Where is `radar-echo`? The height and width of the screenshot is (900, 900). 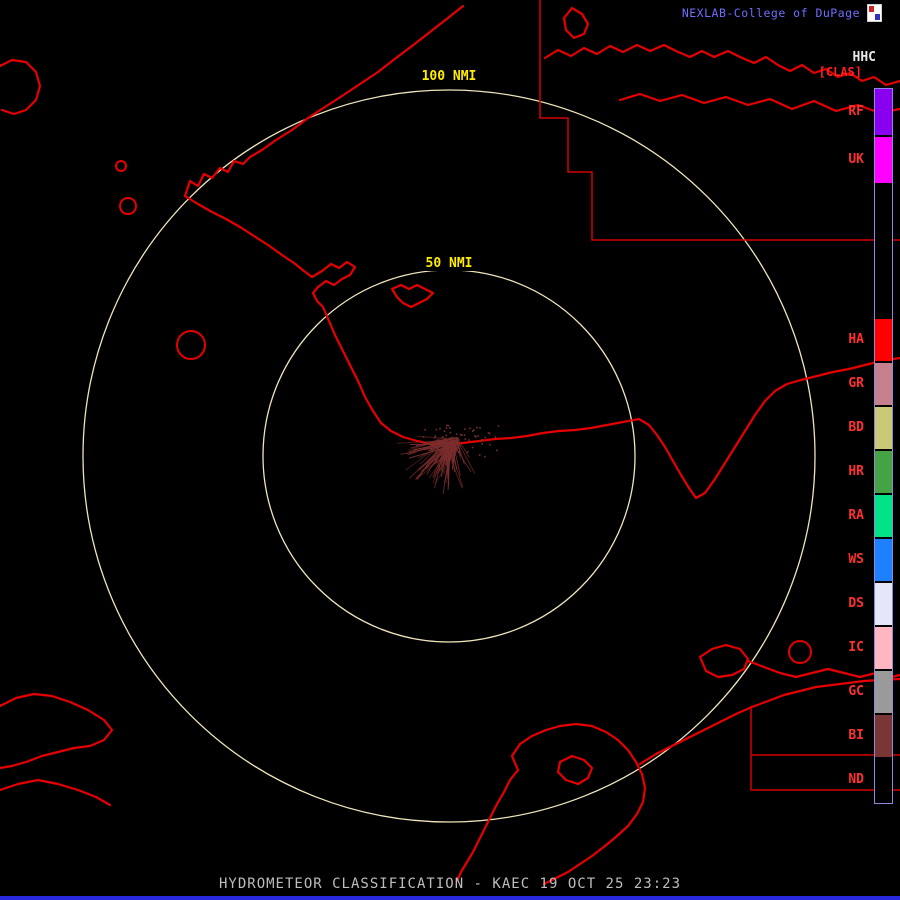 radar-echo is located at coordinates (448, 459).